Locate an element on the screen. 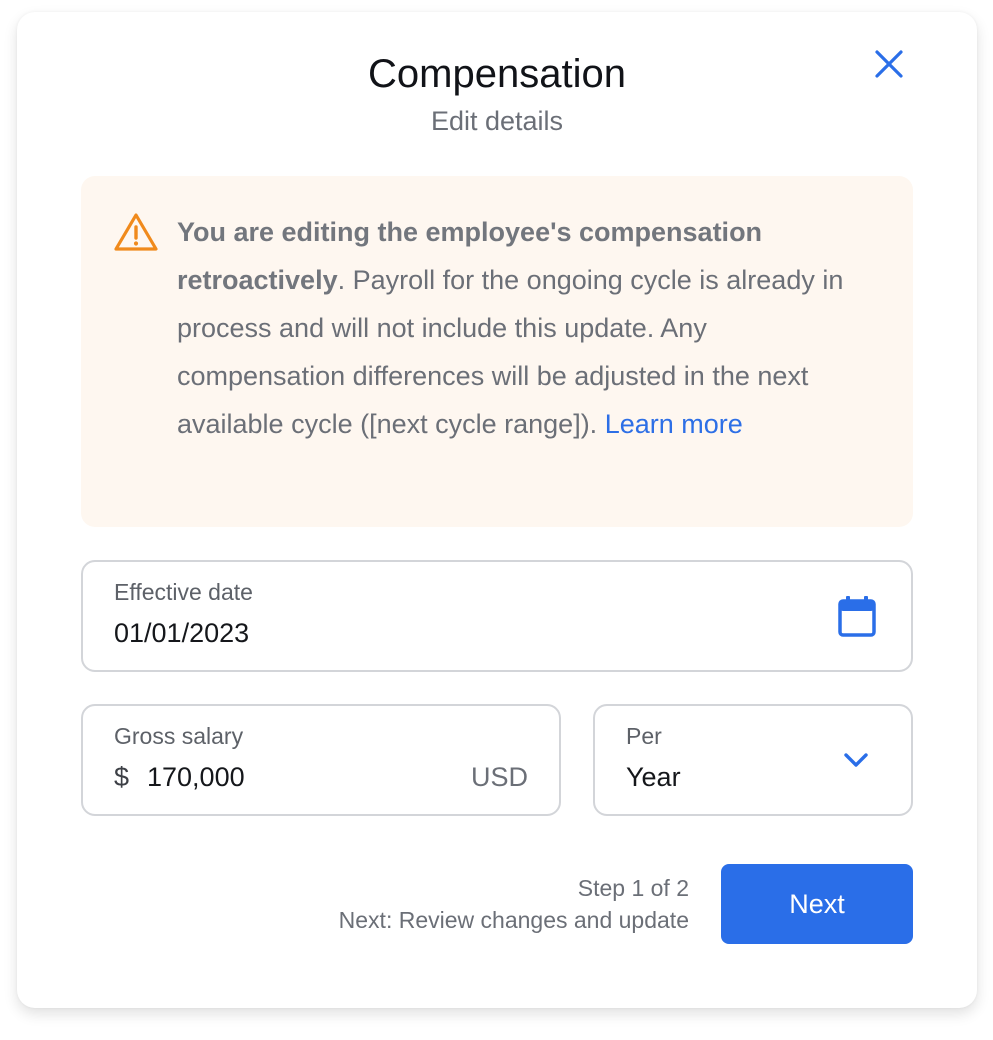 The width and height of the screenshot is (993, 1040). effective-date-field: Effective date 01/01/2023 is located at coordinates (497, 616).